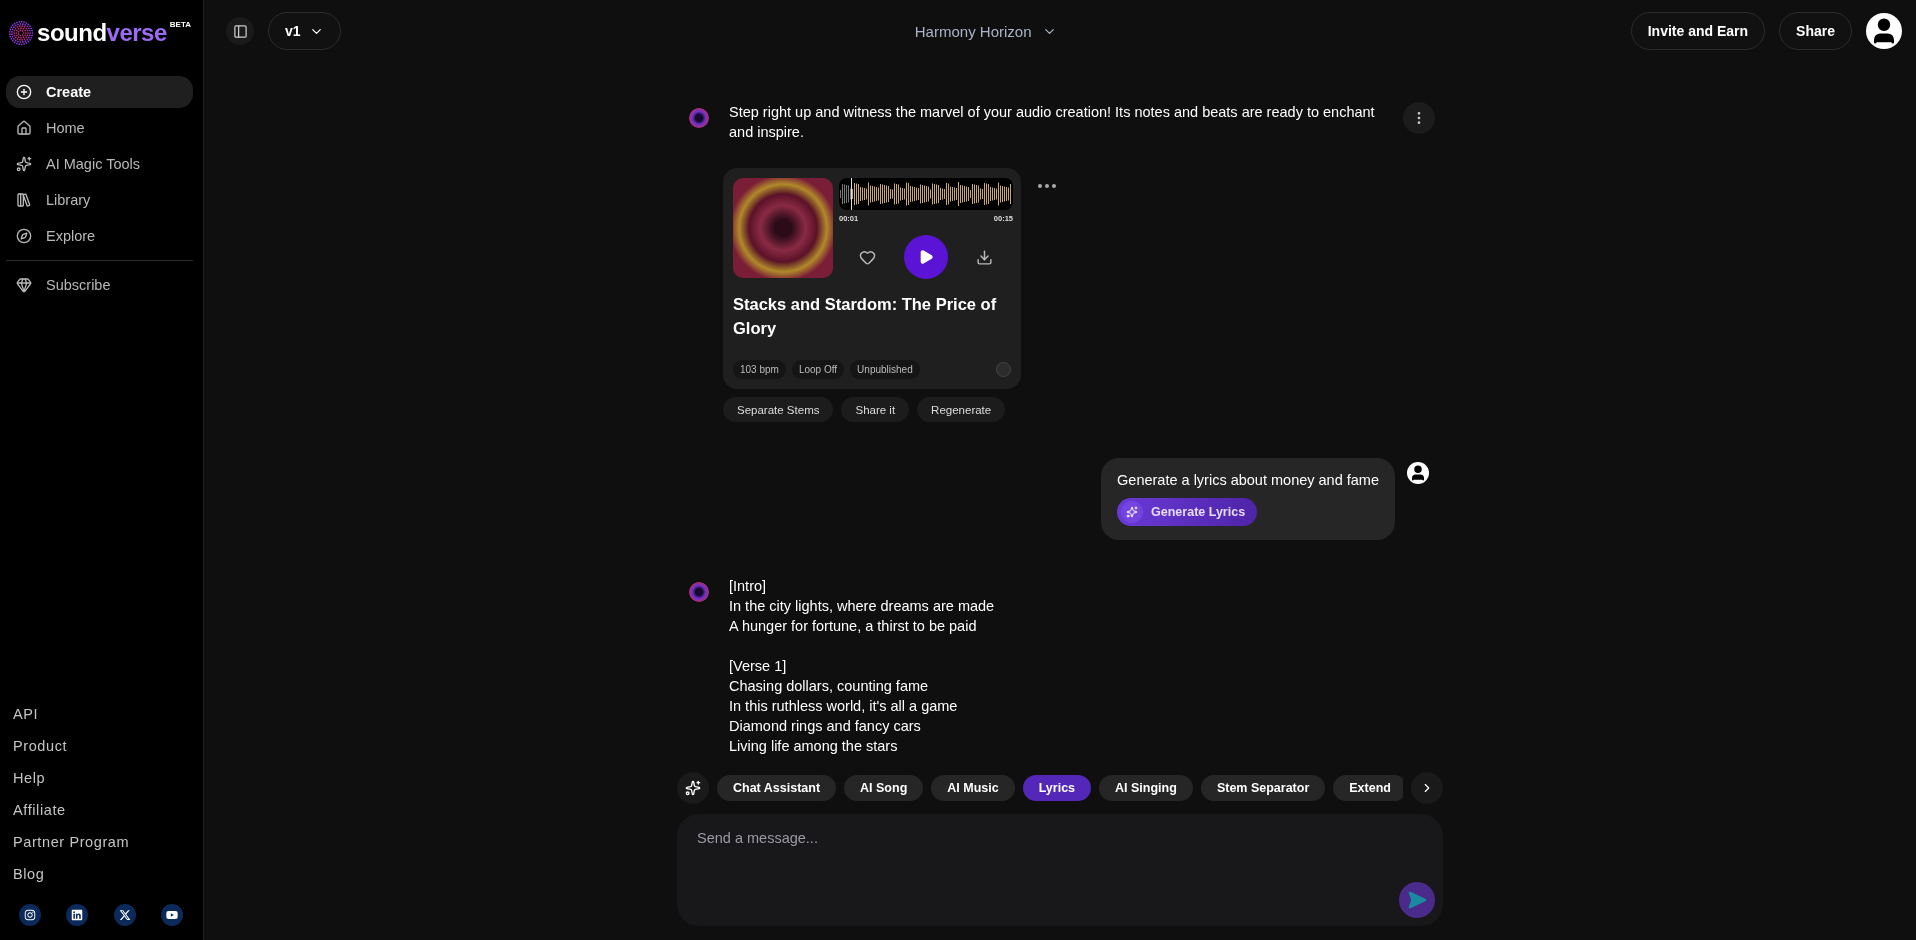 The width and height of the screenshot is (1916, 940). What do you see at coordinates (99, 128) in the screenshot?
I see `sidebar-item: Home` at bounding box center [99, 128].